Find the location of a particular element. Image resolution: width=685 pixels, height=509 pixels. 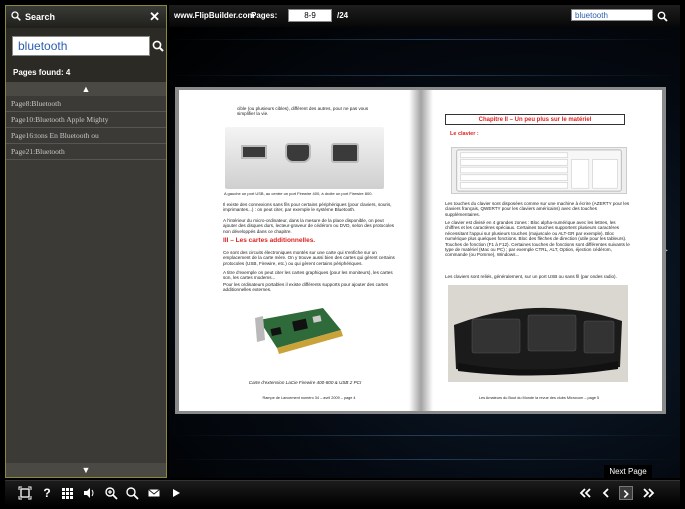

email-icon is located at coordinates (154, 493).